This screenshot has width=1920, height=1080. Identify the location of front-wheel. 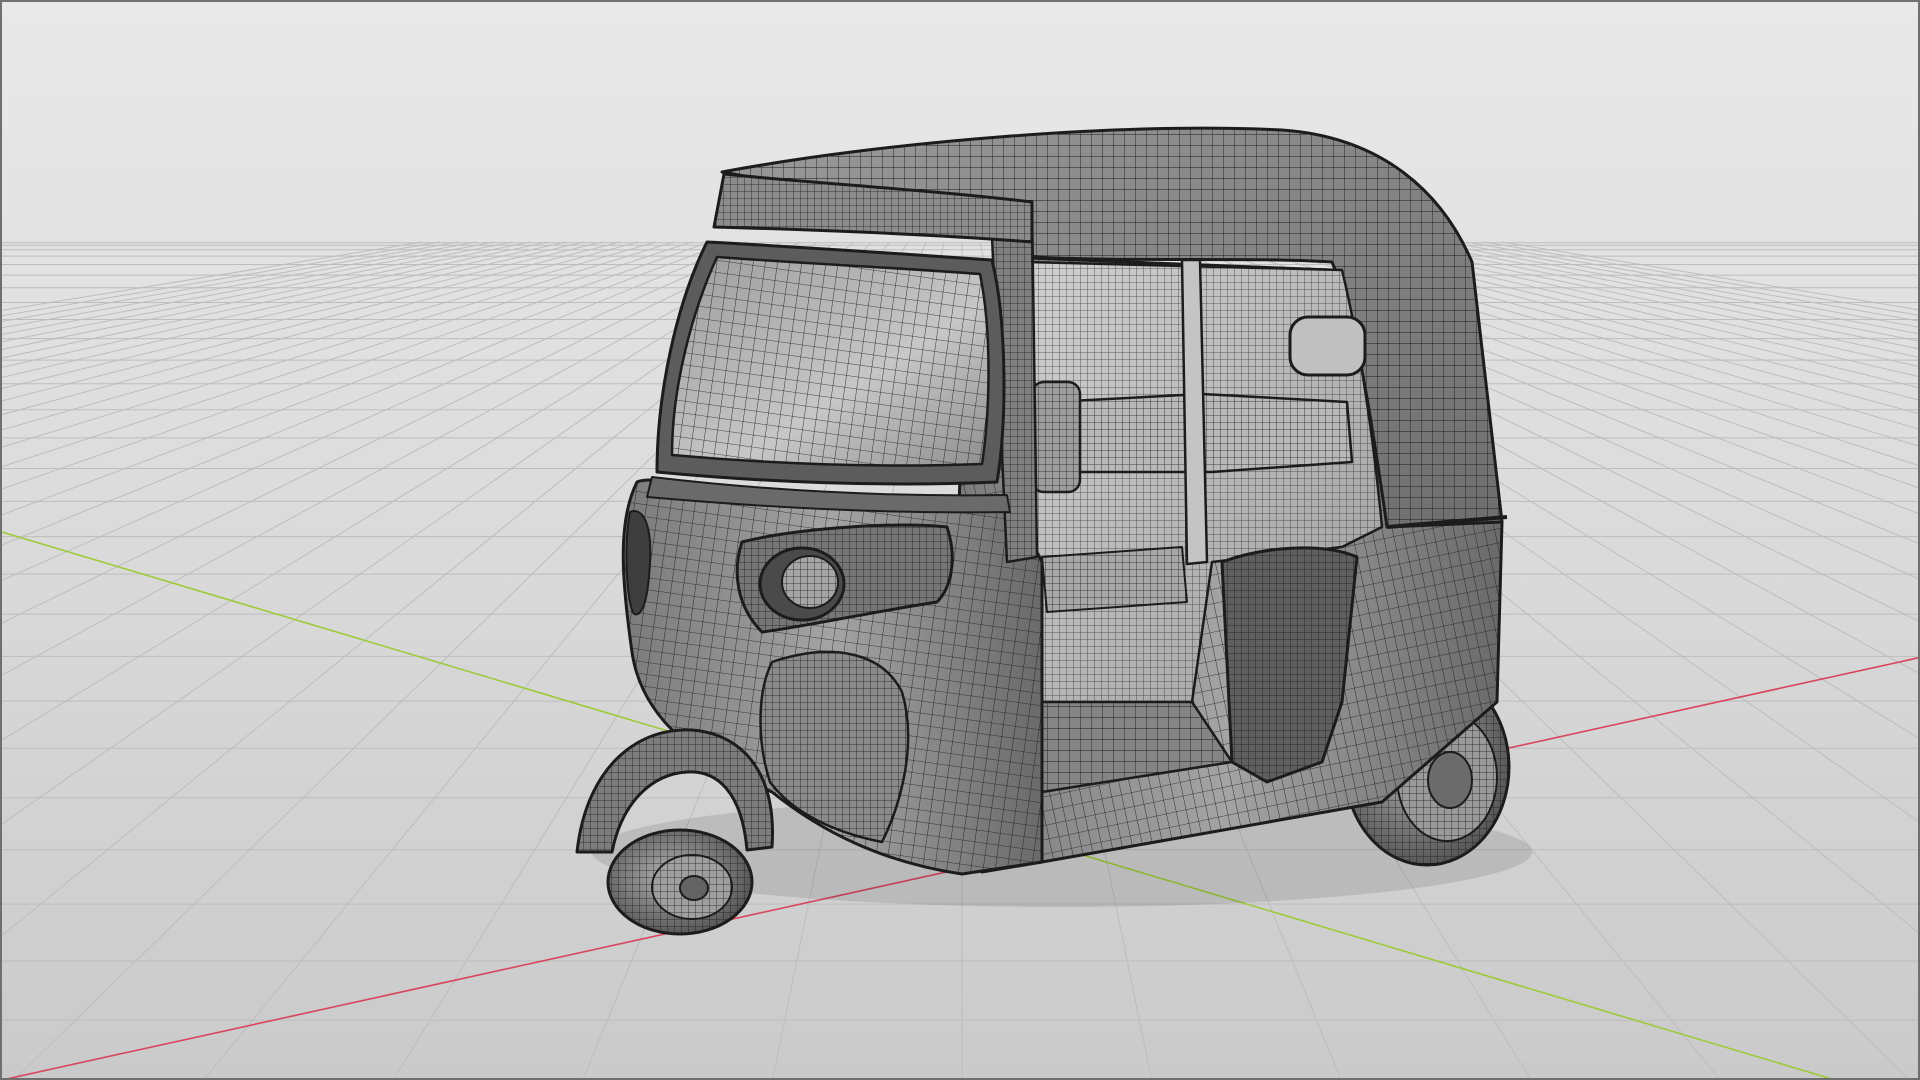
(680, 882).